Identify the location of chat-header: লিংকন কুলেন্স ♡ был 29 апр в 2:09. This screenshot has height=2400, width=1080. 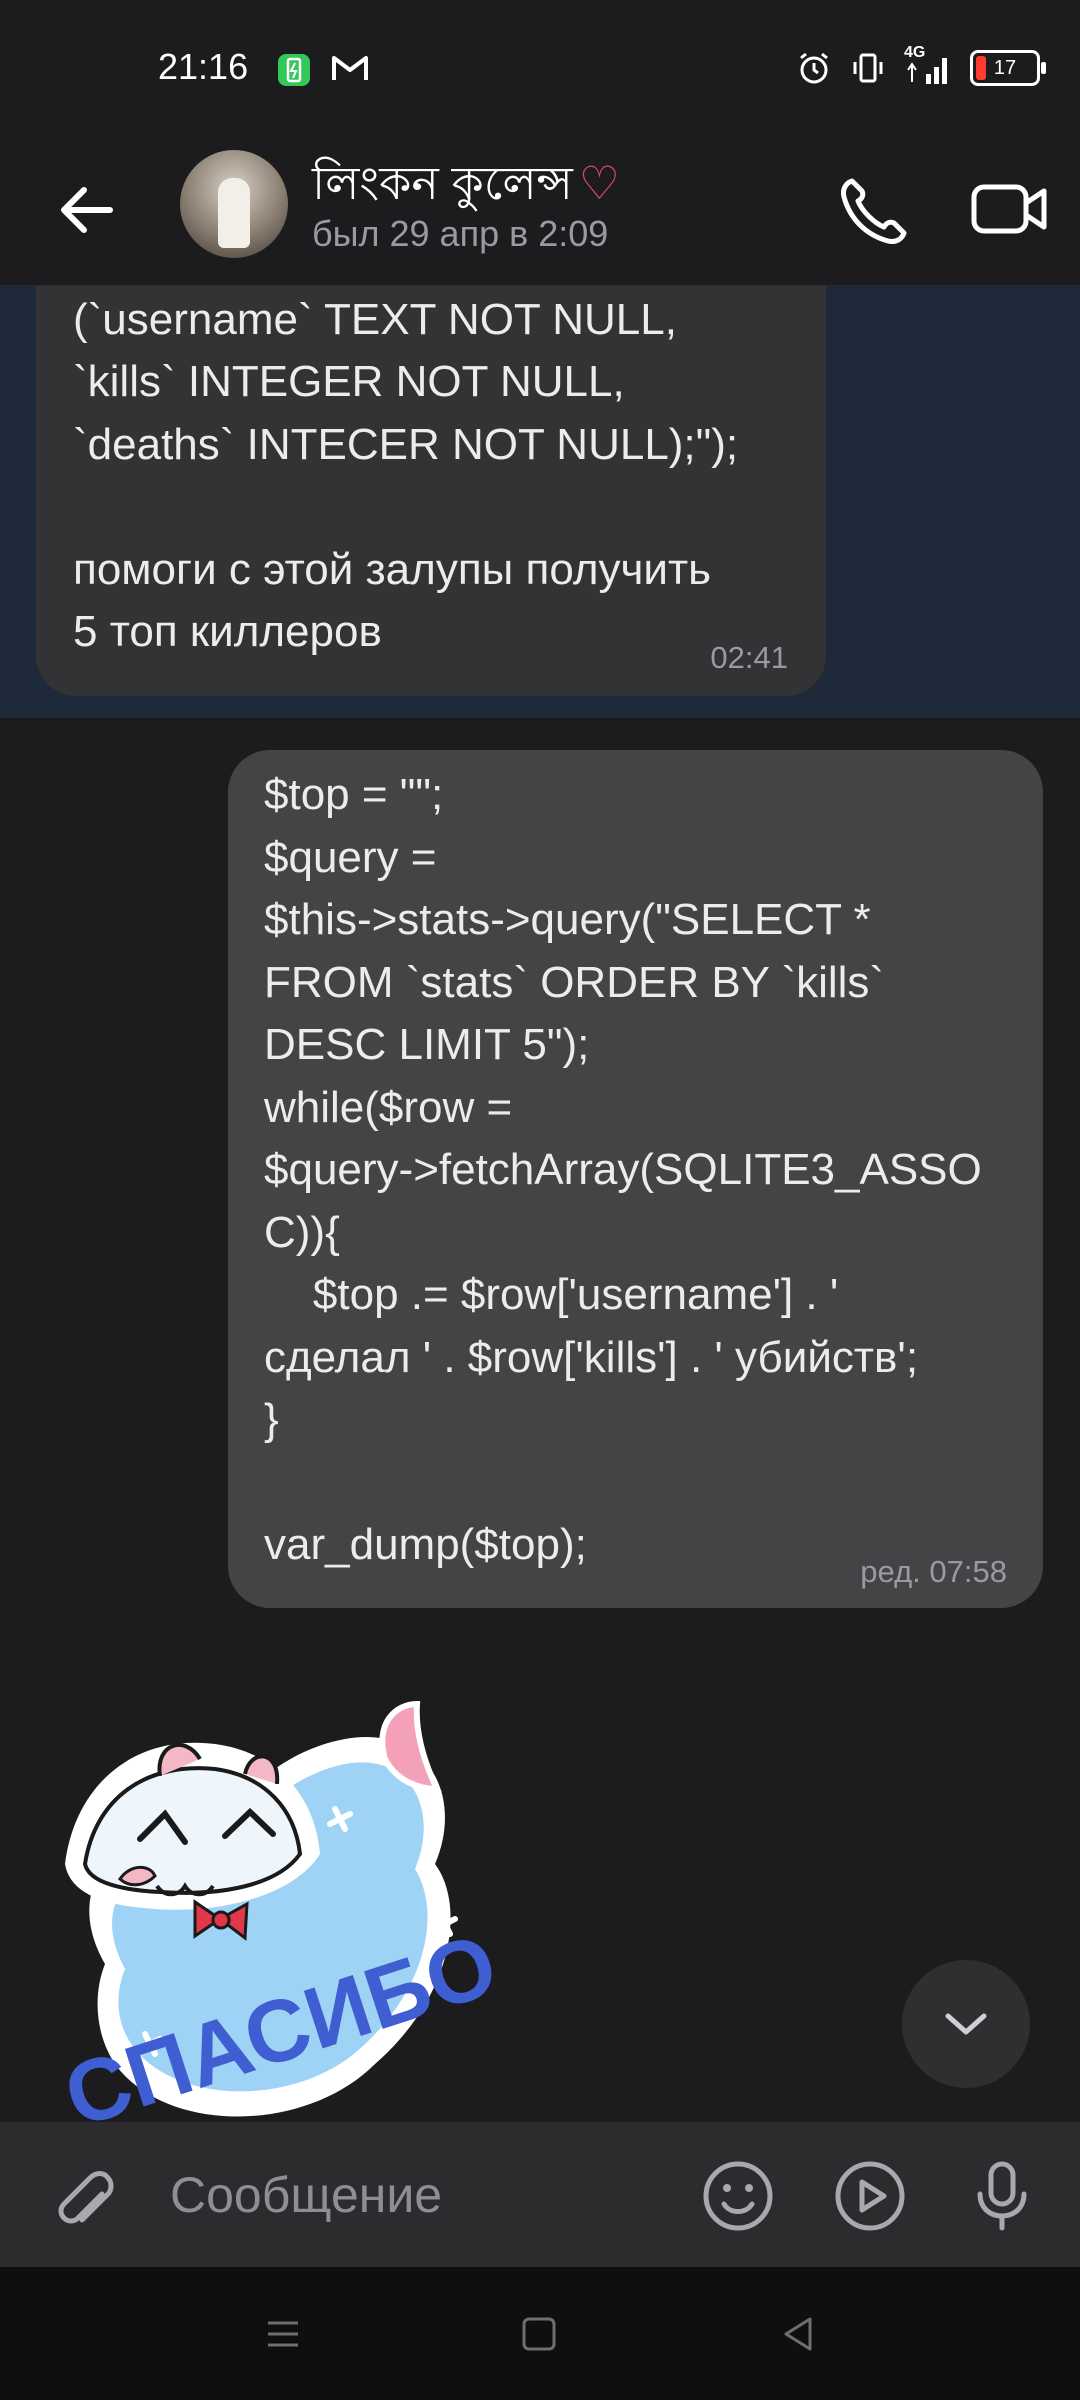
(540, 210).